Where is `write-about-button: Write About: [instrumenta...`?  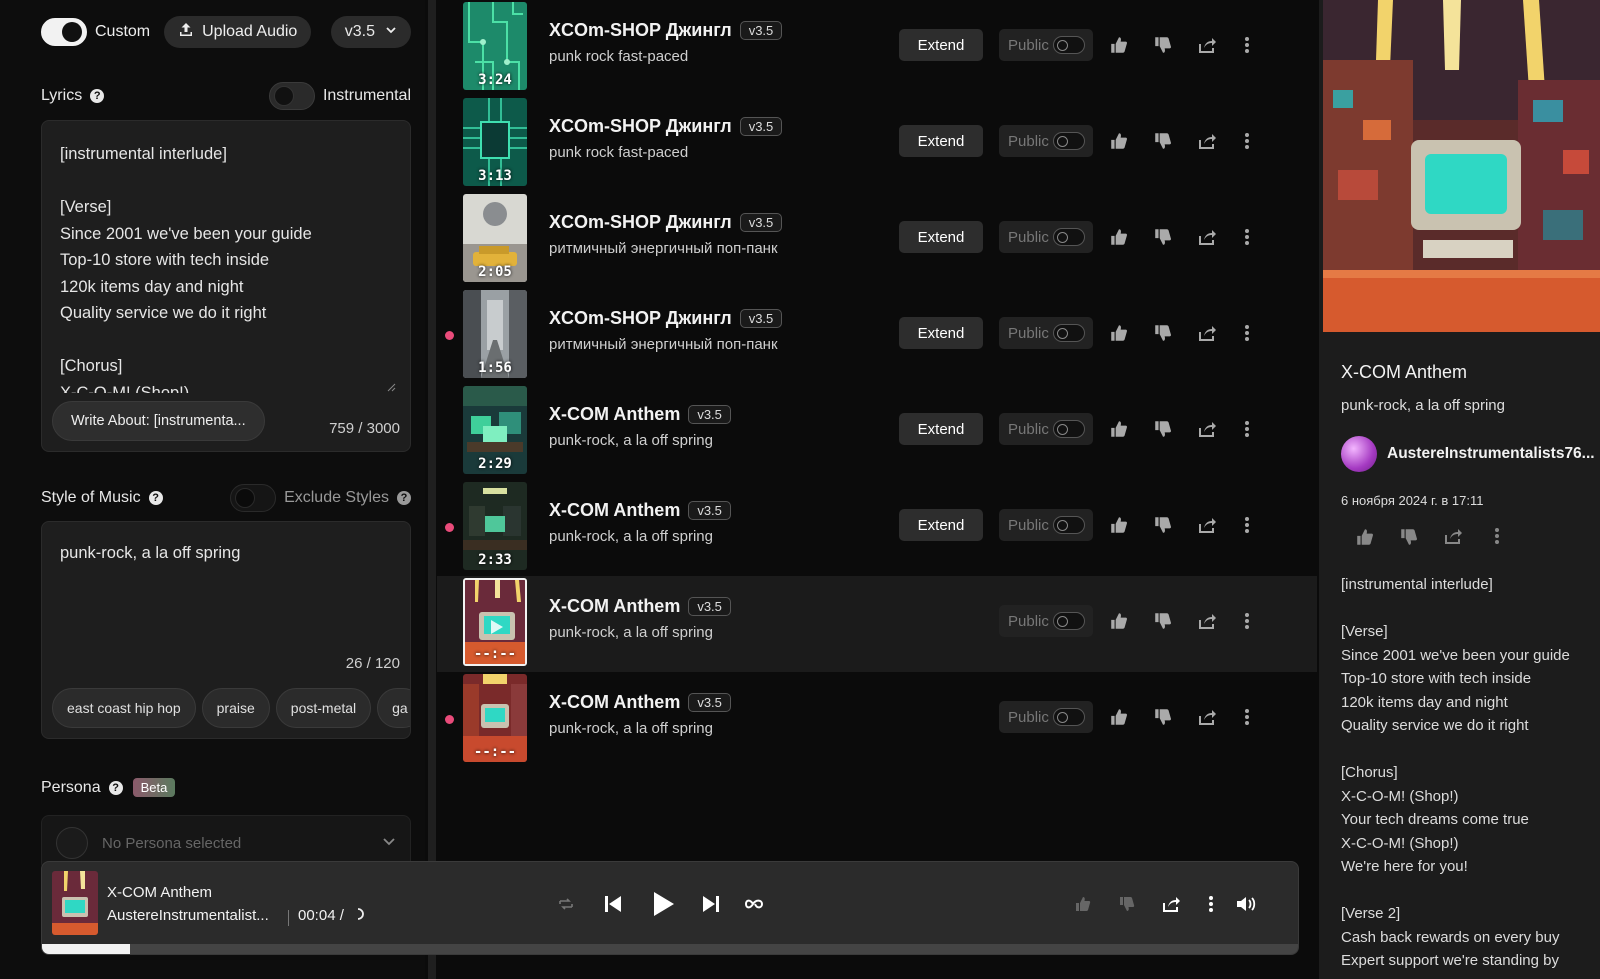
write-about-button: Write About: [instrumenta... is located at coordinates (158, 421).